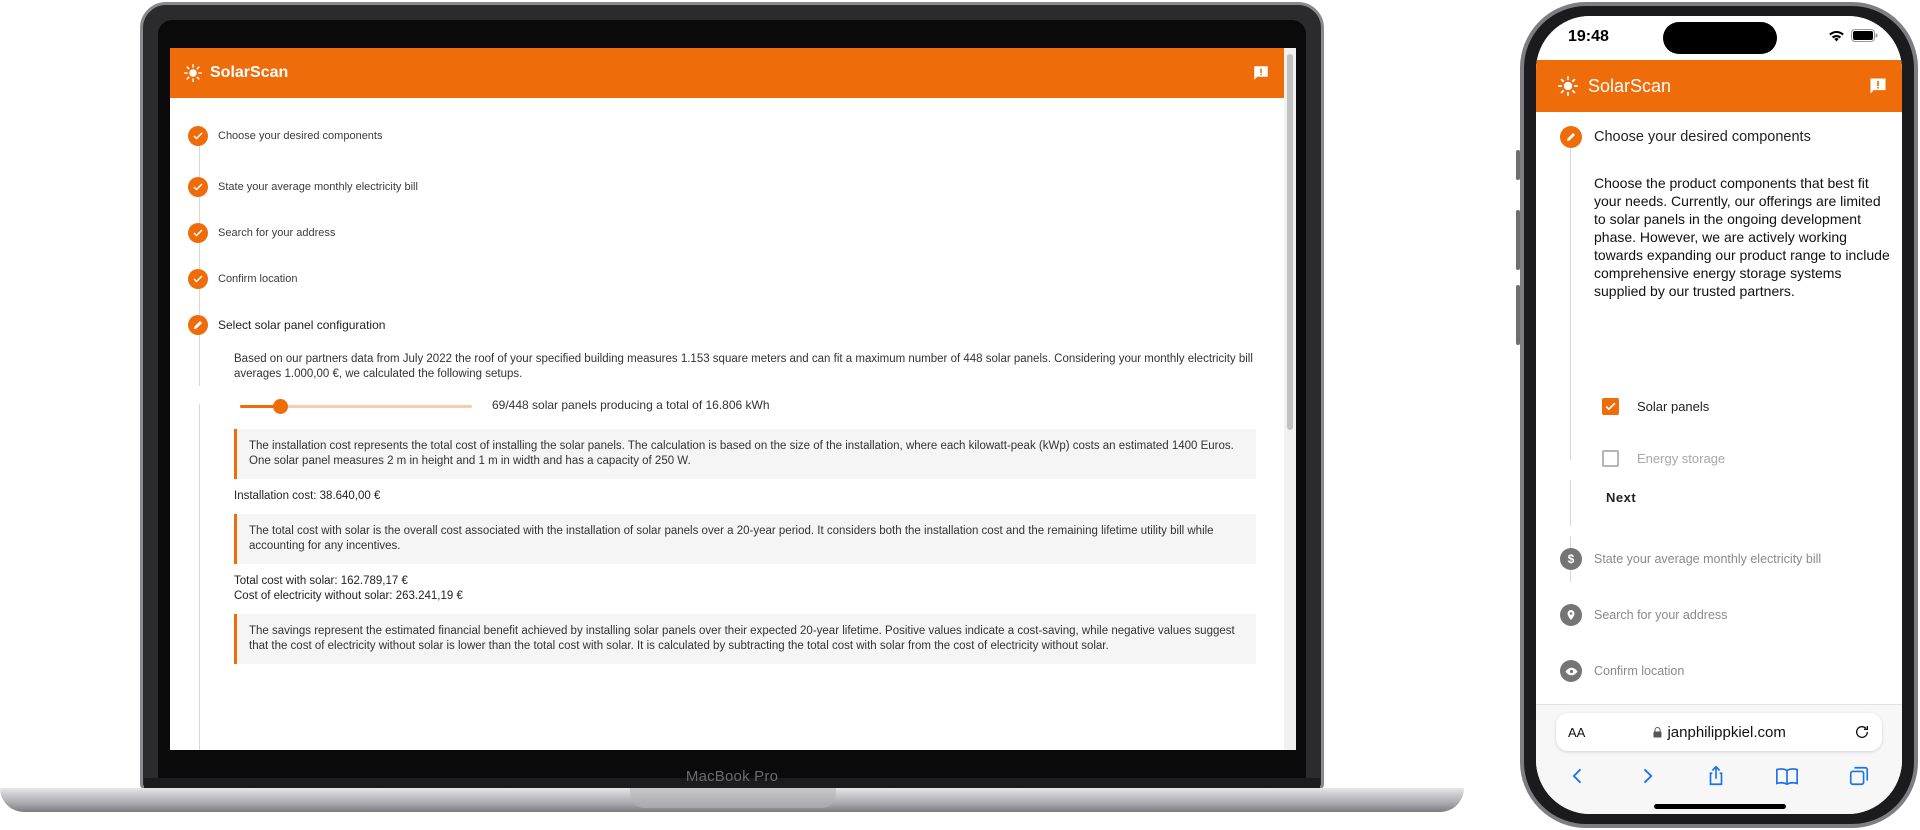 The height and width of the screenshot is (830, 1920). What do you see at coordinates (1681, 458) in the screenshot?
I see `option-label: Energy storage` at bounding box center [1681, 458].